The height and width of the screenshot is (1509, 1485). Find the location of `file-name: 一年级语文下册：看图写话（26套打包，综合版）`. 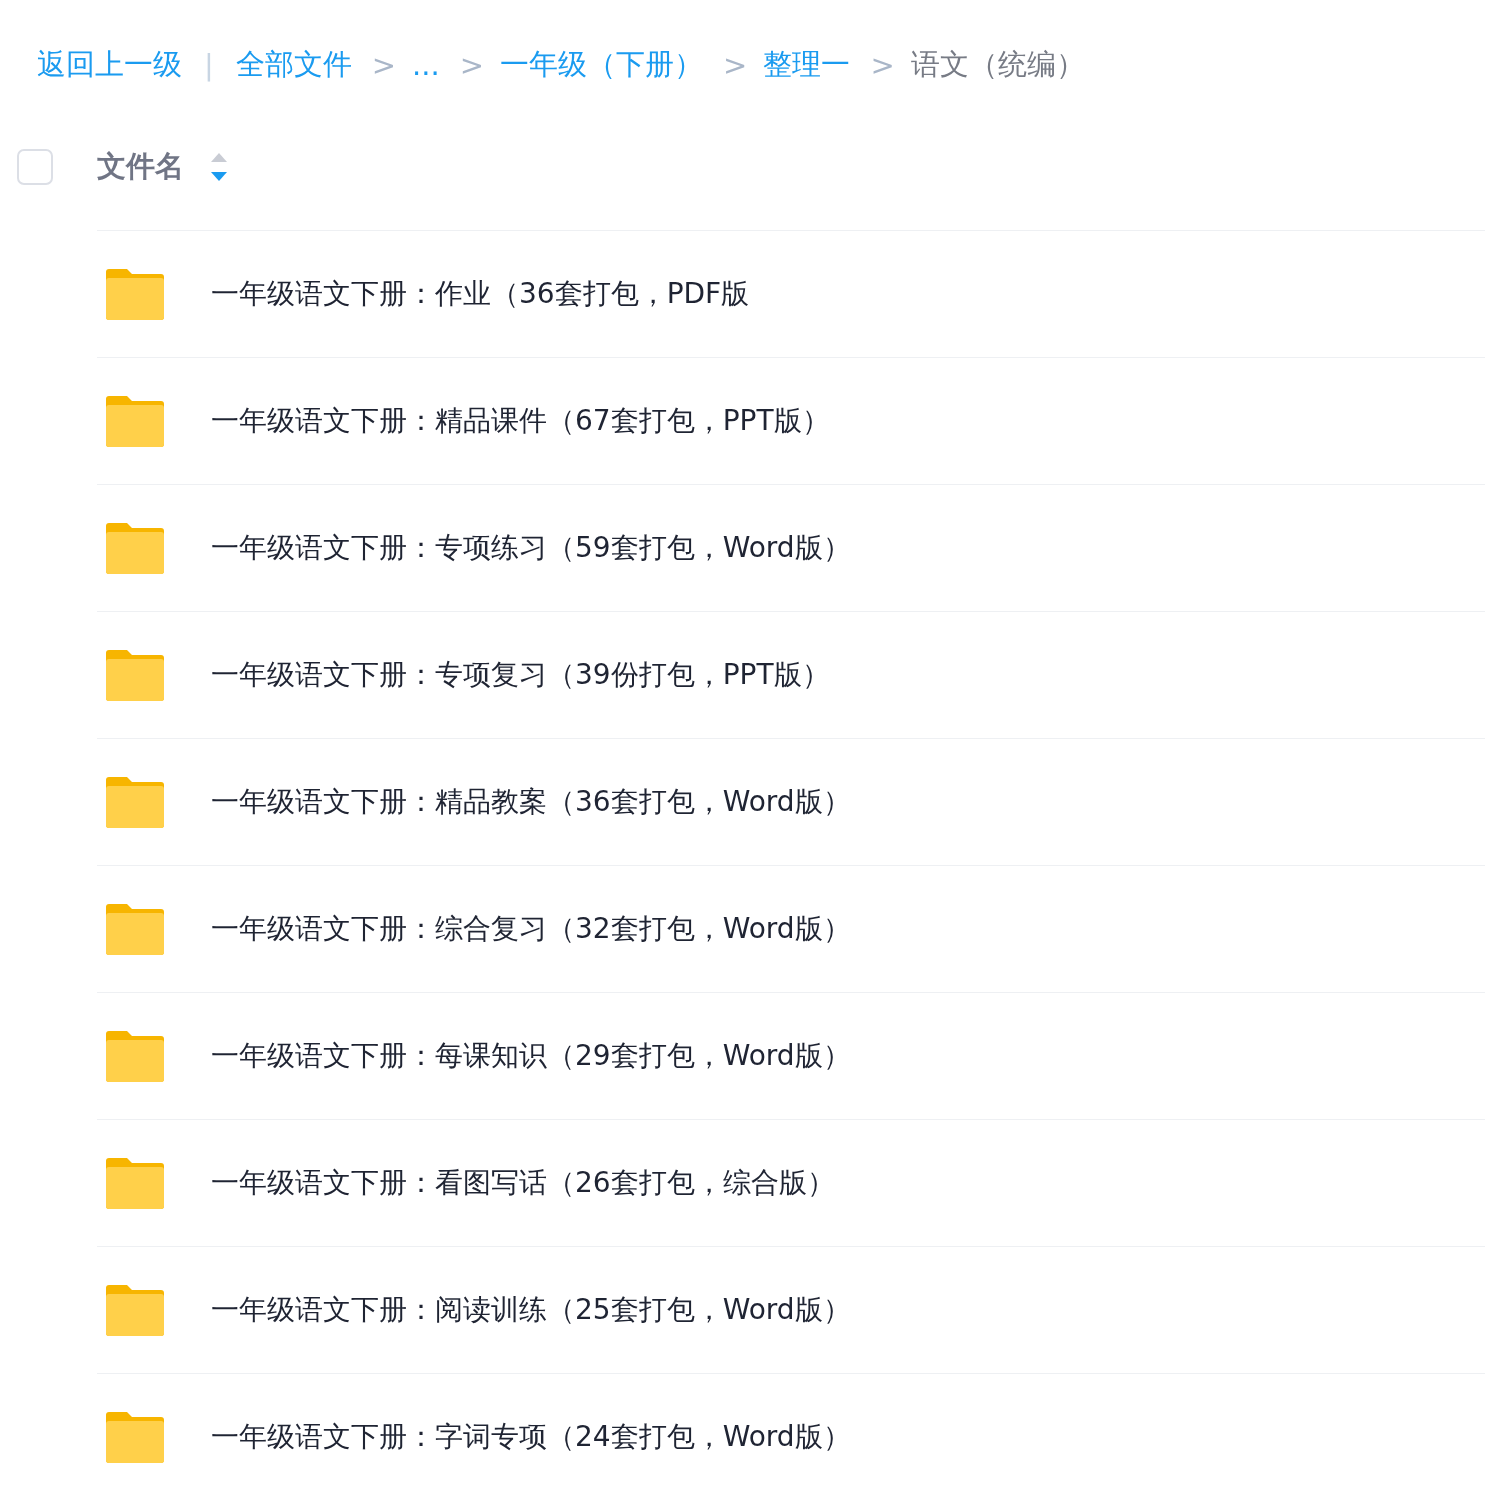

file-name: 一年级语文下册：看图写话（26套打包，综合版） is located at coordinates (523, 1183).